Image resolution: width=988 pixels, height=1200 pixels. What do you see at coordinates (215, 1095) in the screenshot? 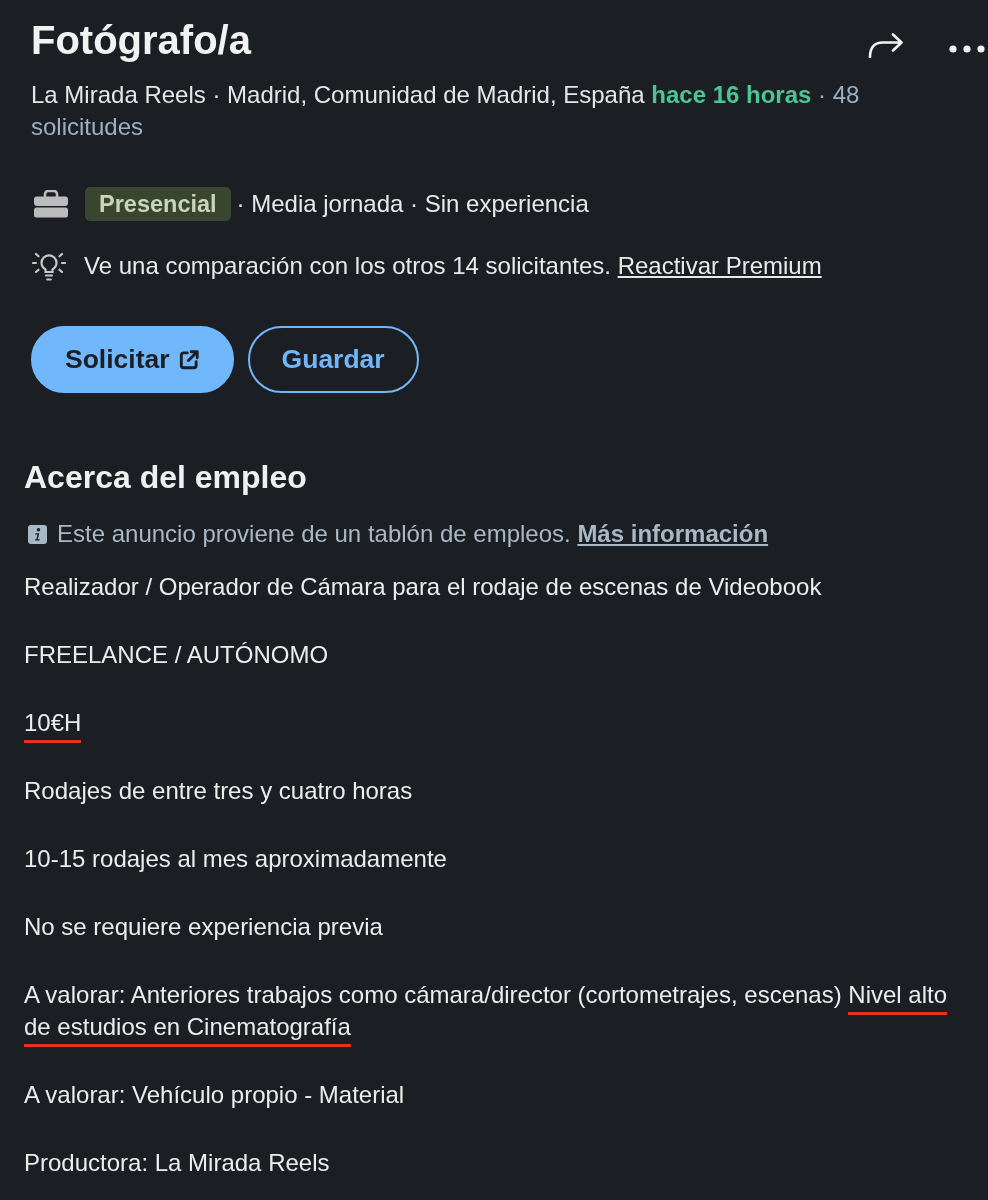
I see `description-paragraph: A valorar: Vehículo propio - Material` at bounding box center [215, 1095].